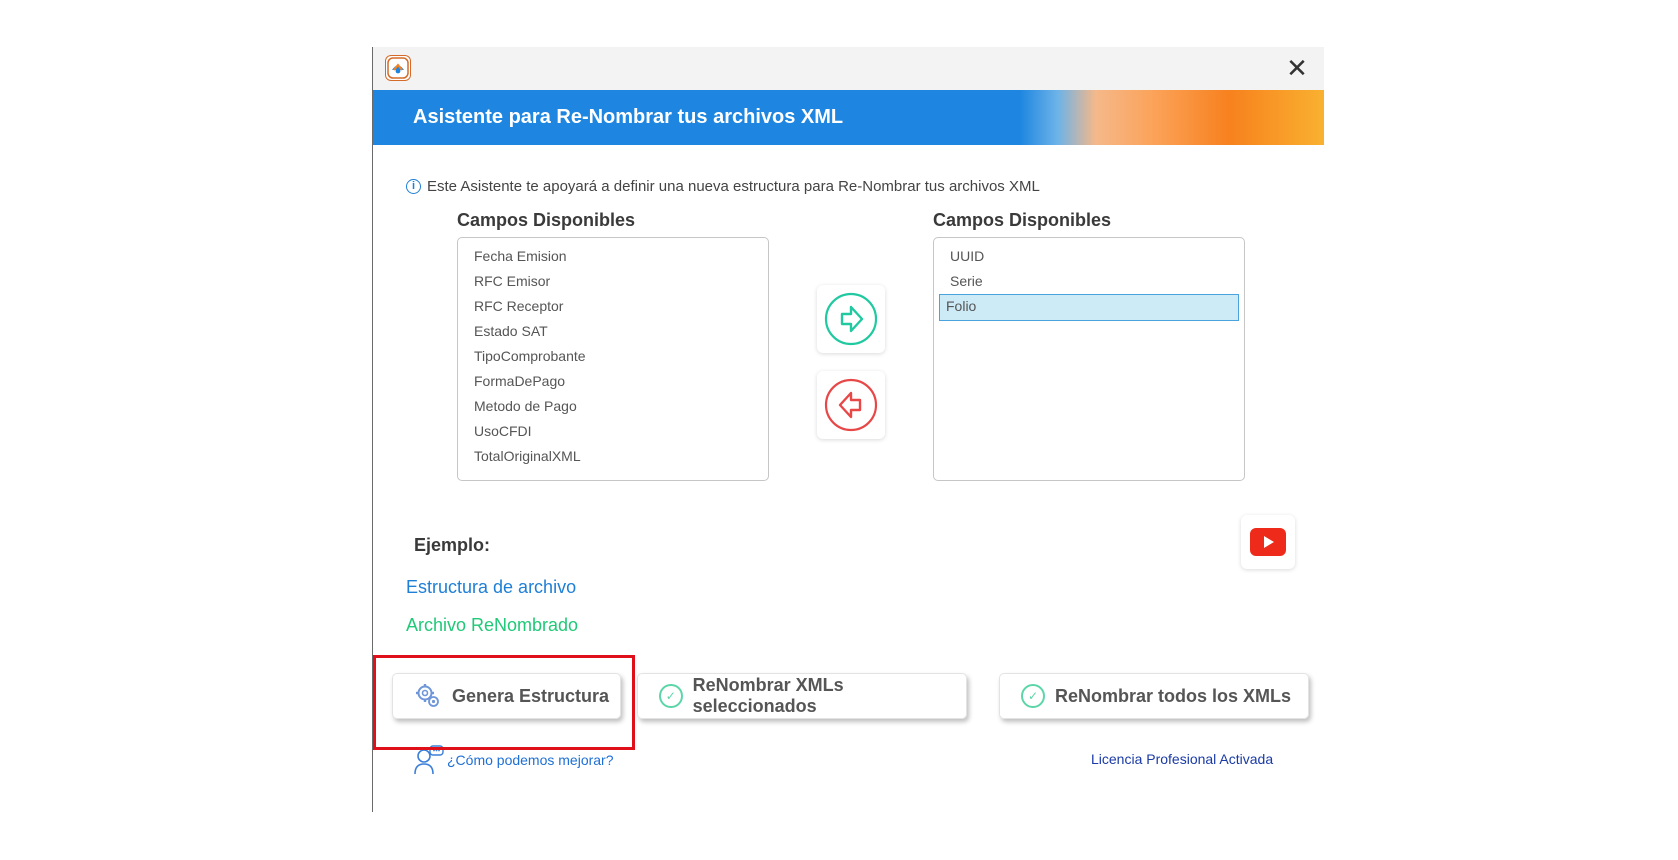 Image resolution: width=1678 pixels, height=860 pixels. What do you see at coordinates (491, 587) in the screenshot?
I see `file-structure-text: Estructura de archivo` at bounding box center [491, 587].